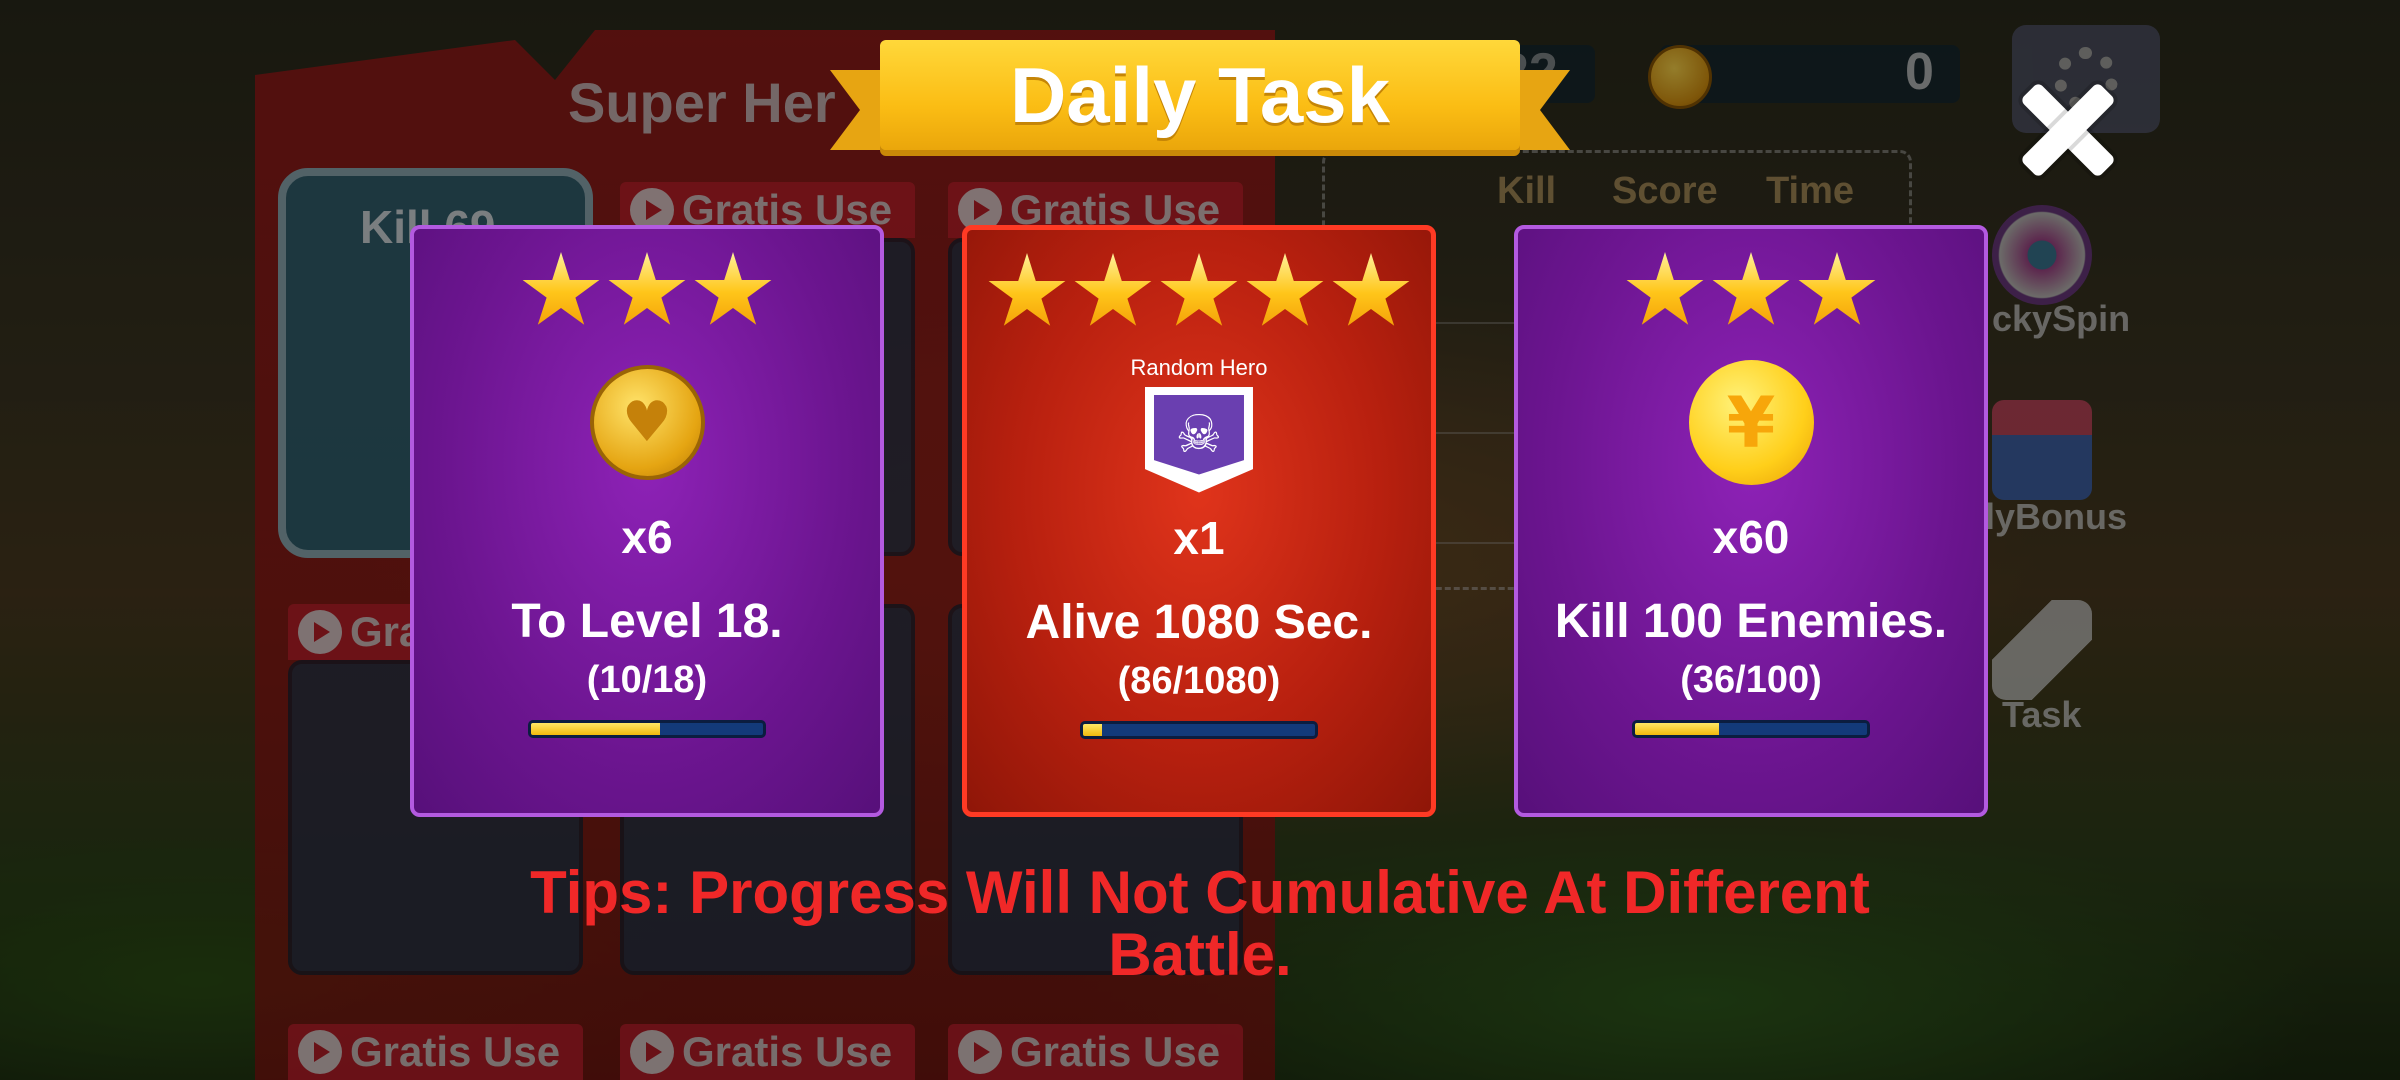 The height and width of the screenshot is (1080, 2400). What do you see at coordinates (1199, 622) in the screenshot?
I see `task-description: Alive 1080 Sec.` at bounding box center [1199, 622].